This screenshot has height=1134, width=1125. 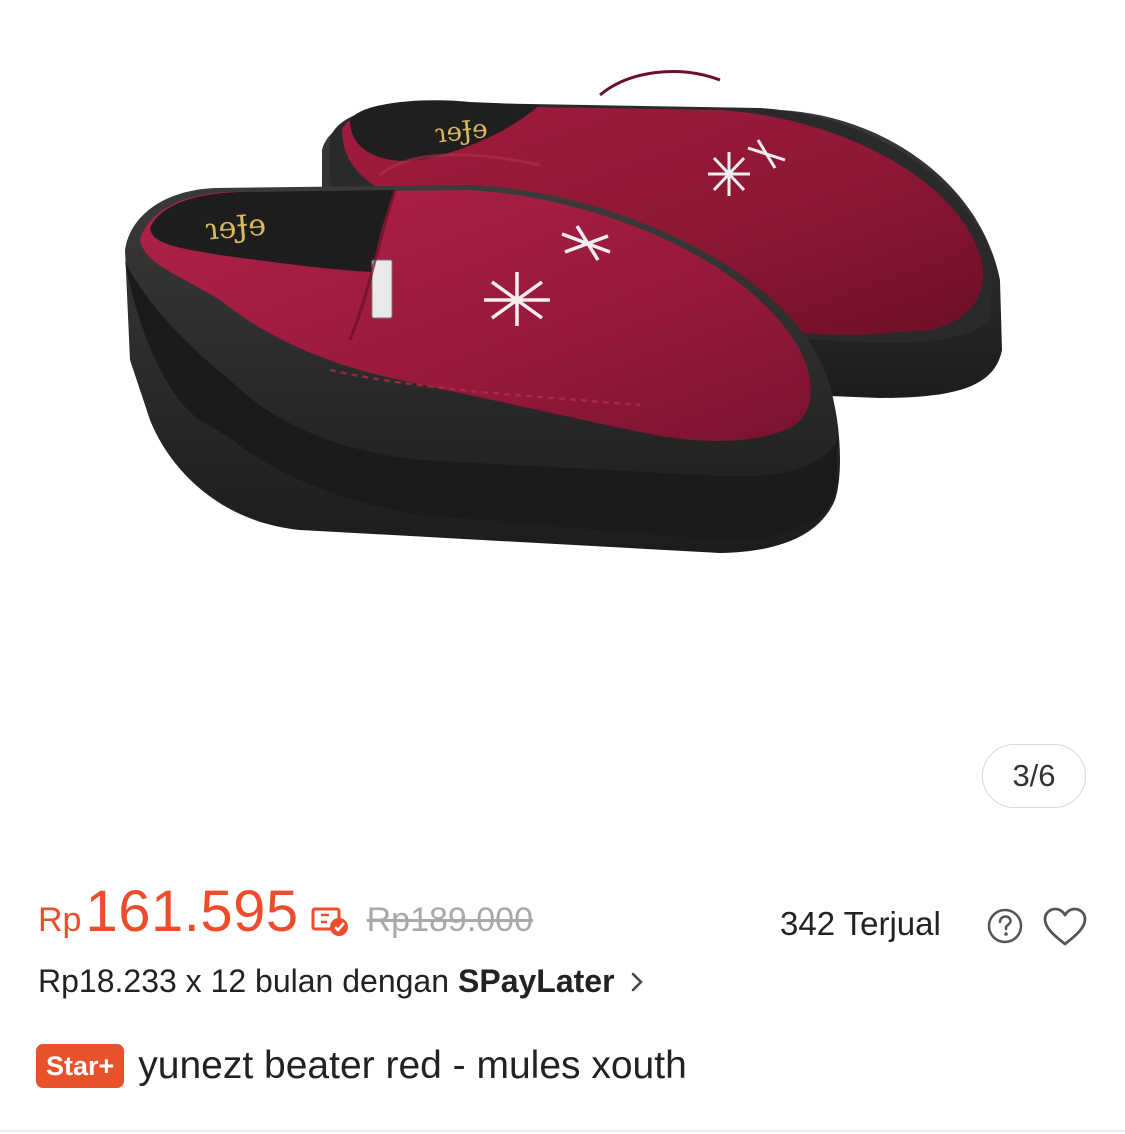 I want to click on installment-row: Rp18.233 x 12 bulan dengan SPayLater, so click(x=341, y=981).